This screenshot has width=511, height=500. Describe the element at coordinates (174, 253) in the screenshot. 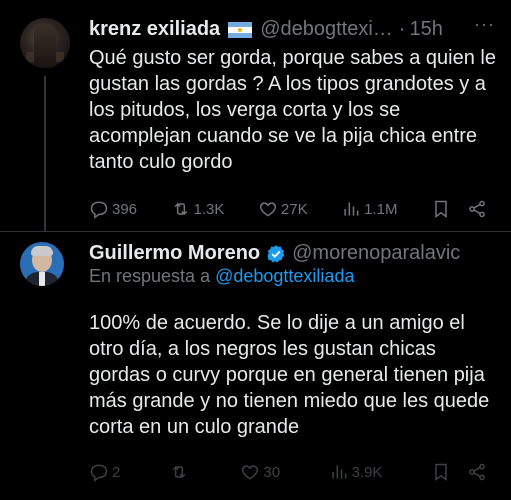

I see `author-name: Guillermo Moreno` at that location.